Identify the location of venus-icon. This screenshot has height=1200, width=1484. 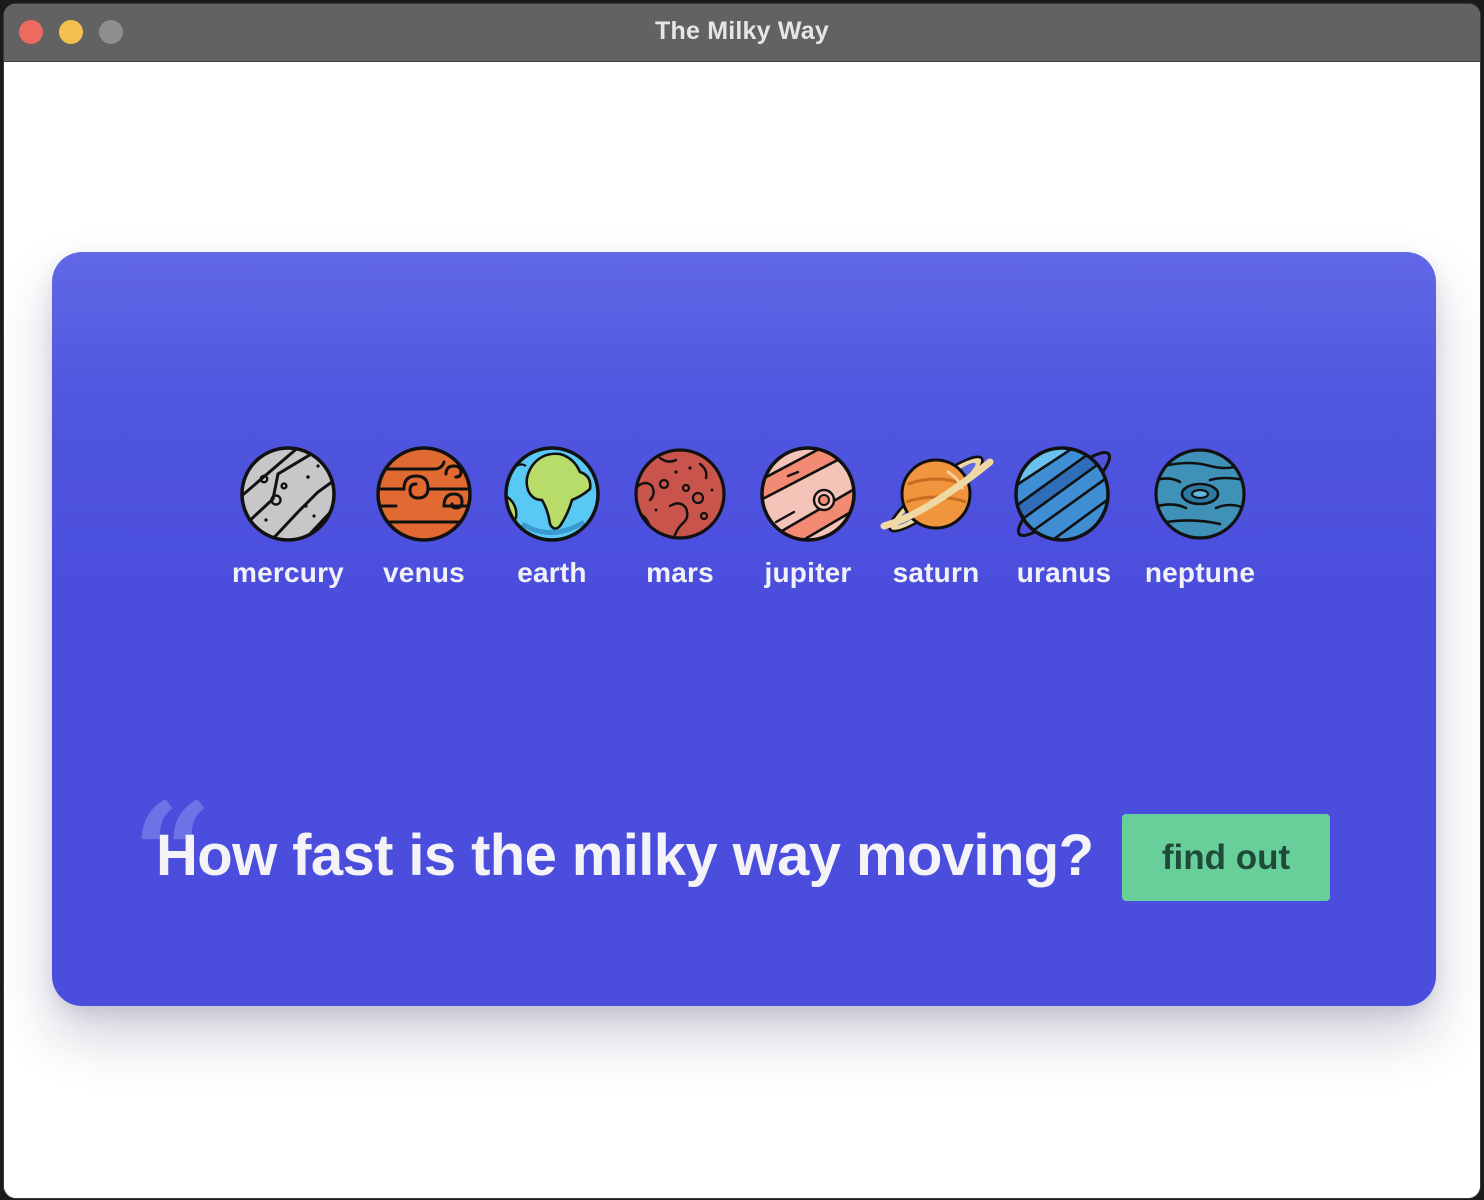
(424, 494).